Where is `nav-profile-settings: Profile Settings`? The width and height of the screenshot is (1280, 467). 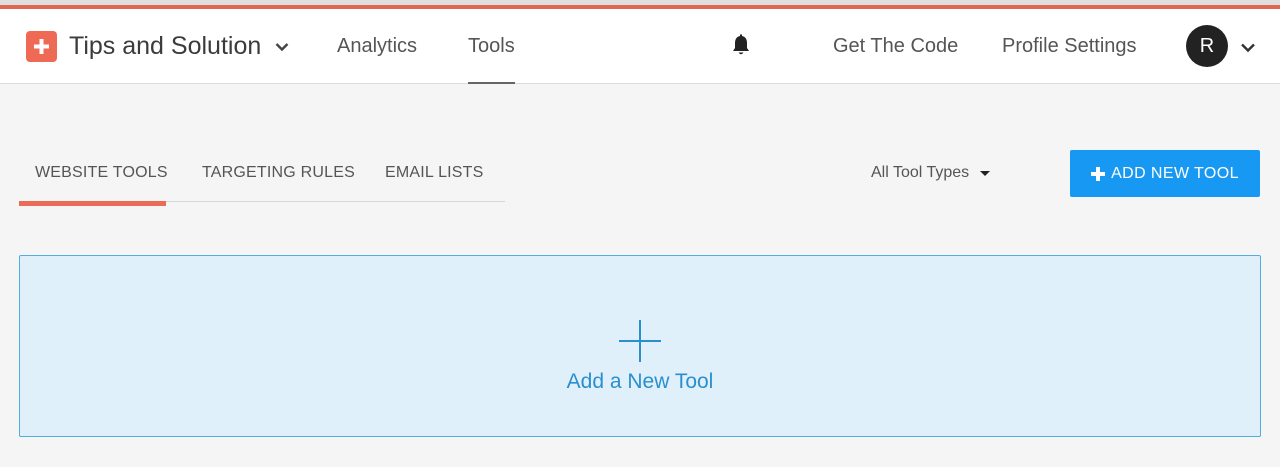
nav-profile-settings: Profile Settings is located at coordinates (1069, 46).